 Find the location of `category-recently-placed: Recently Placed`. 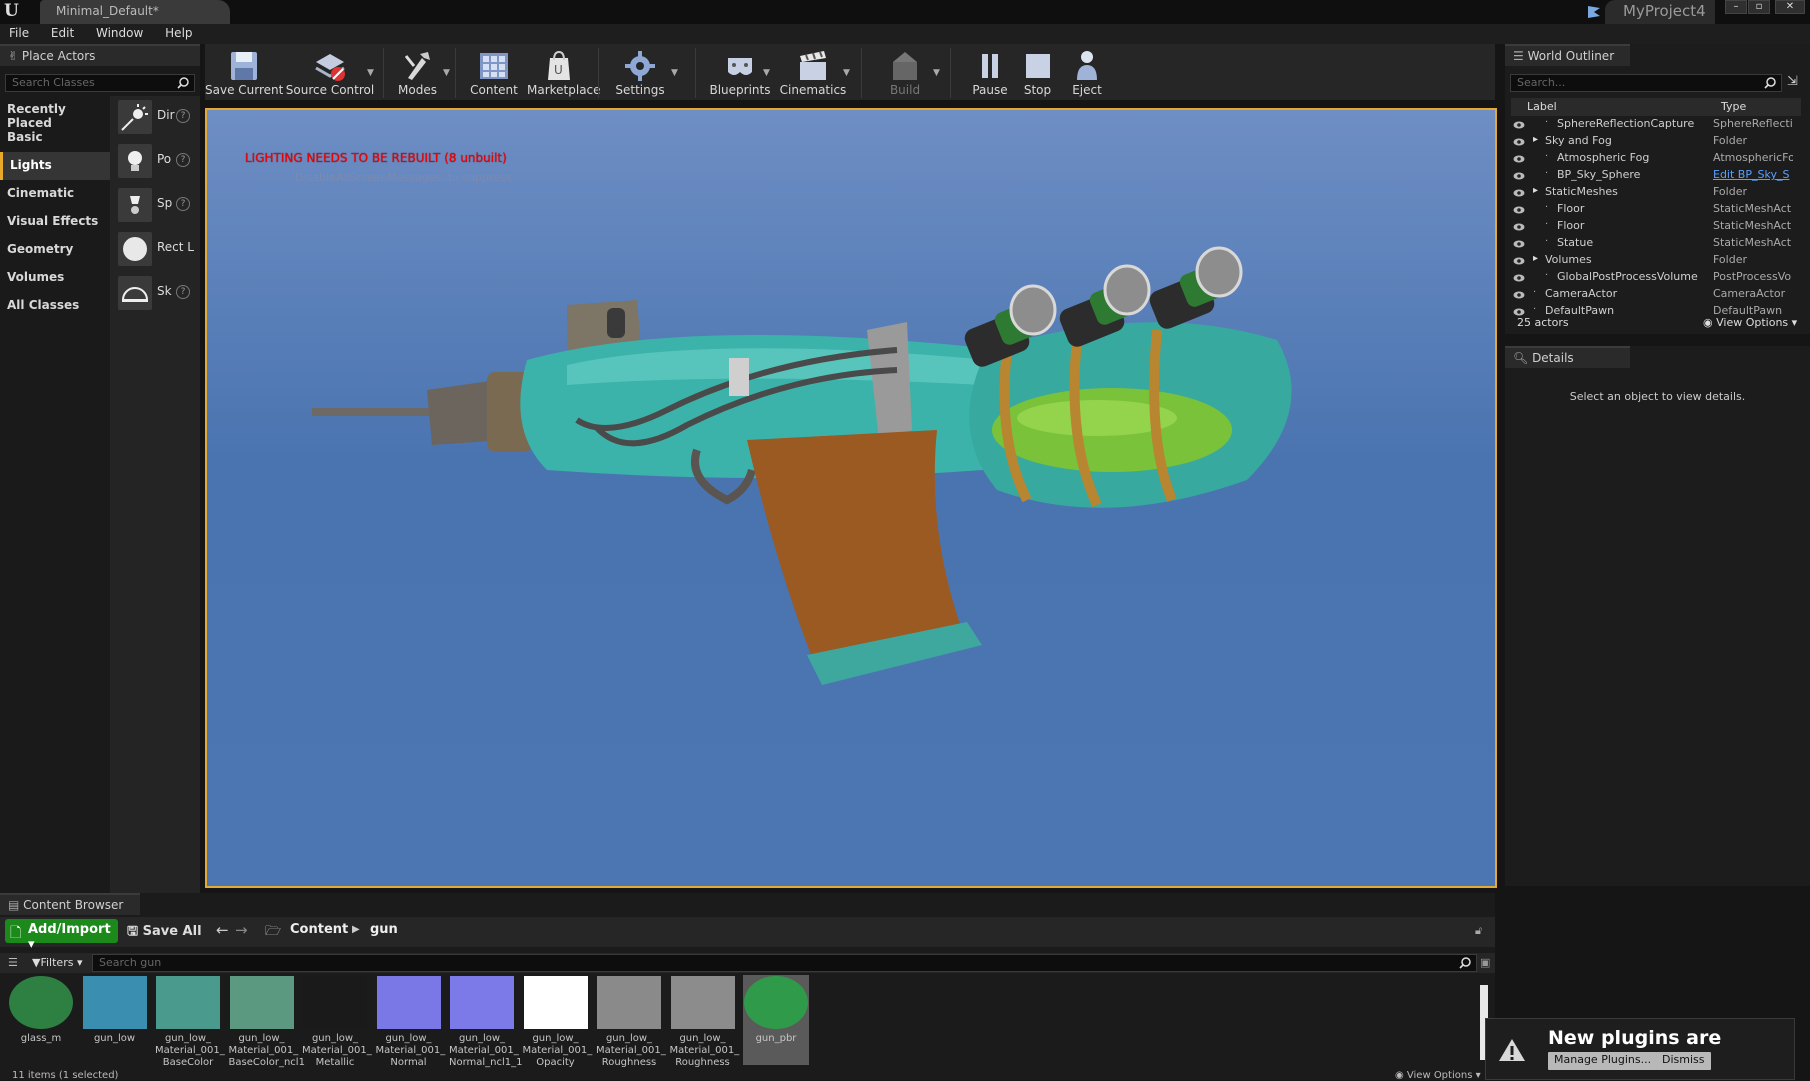

category-recently-placed: Recently Placed is located at coordinates (55, 113).